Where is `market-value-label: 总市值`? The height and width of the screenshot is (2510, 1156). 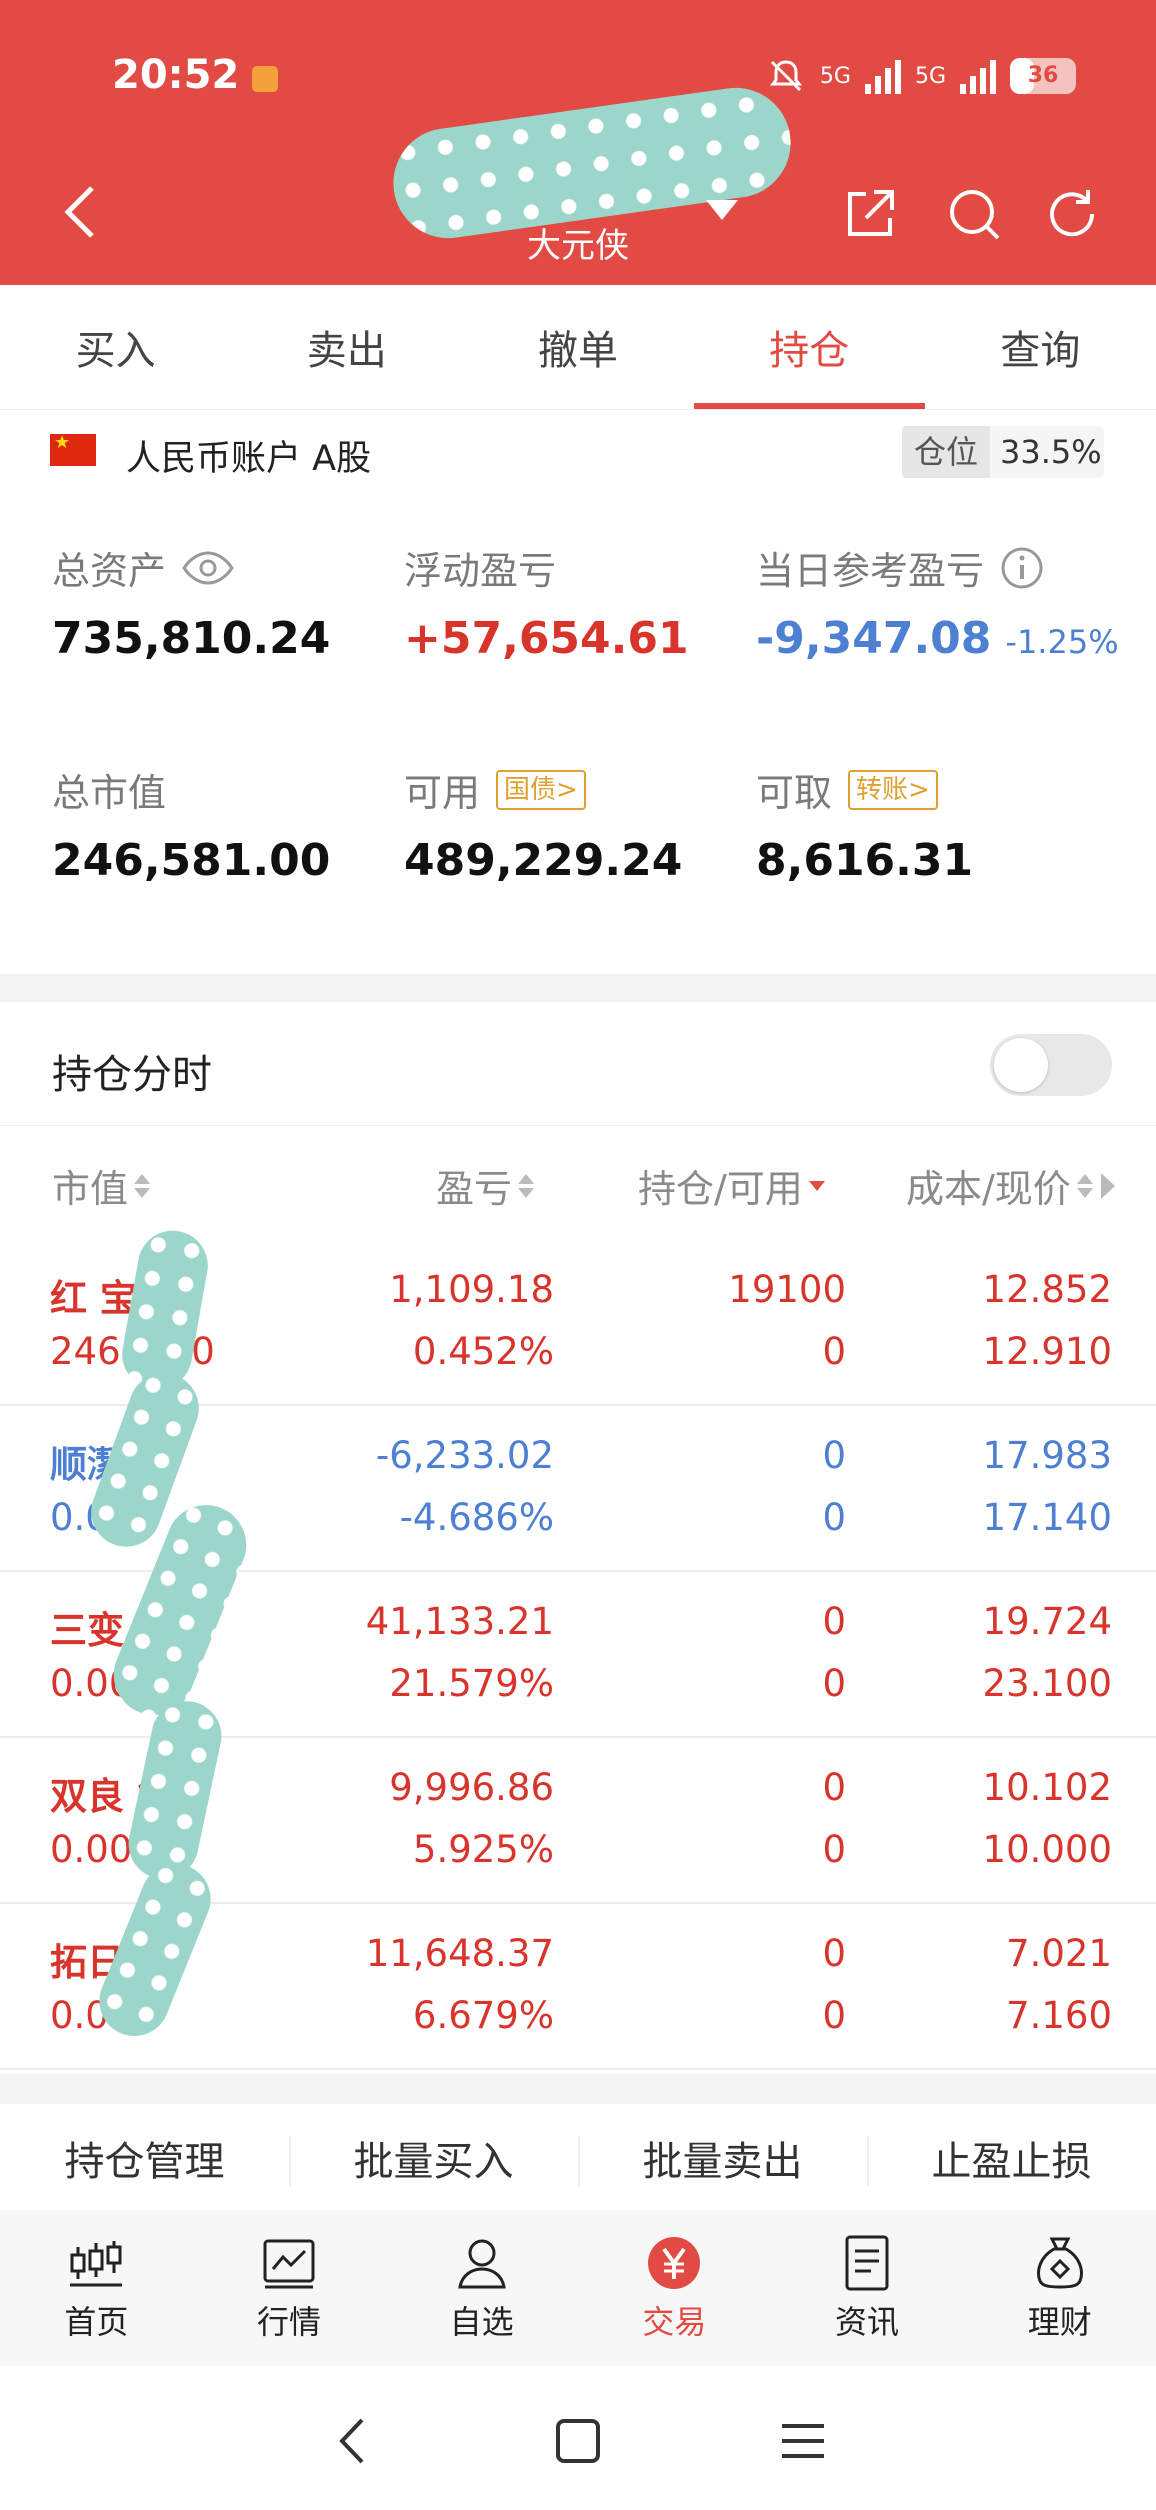
market-value-label: 总市值 is located at coordinates (109, 793).